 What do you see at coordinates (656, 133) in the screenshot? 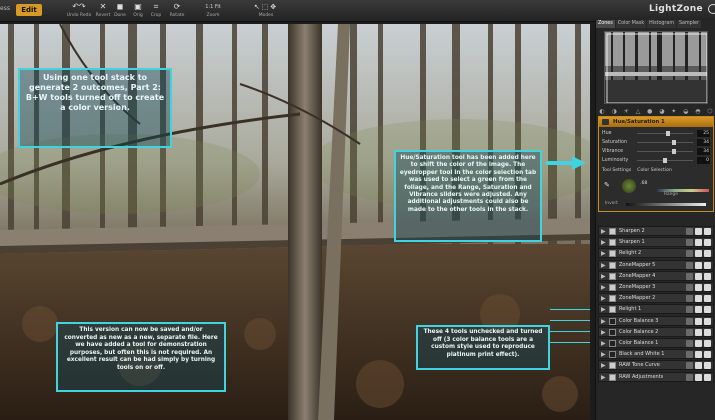
I see `hue-slider: Hue 25` at bounding box center [656, 133].